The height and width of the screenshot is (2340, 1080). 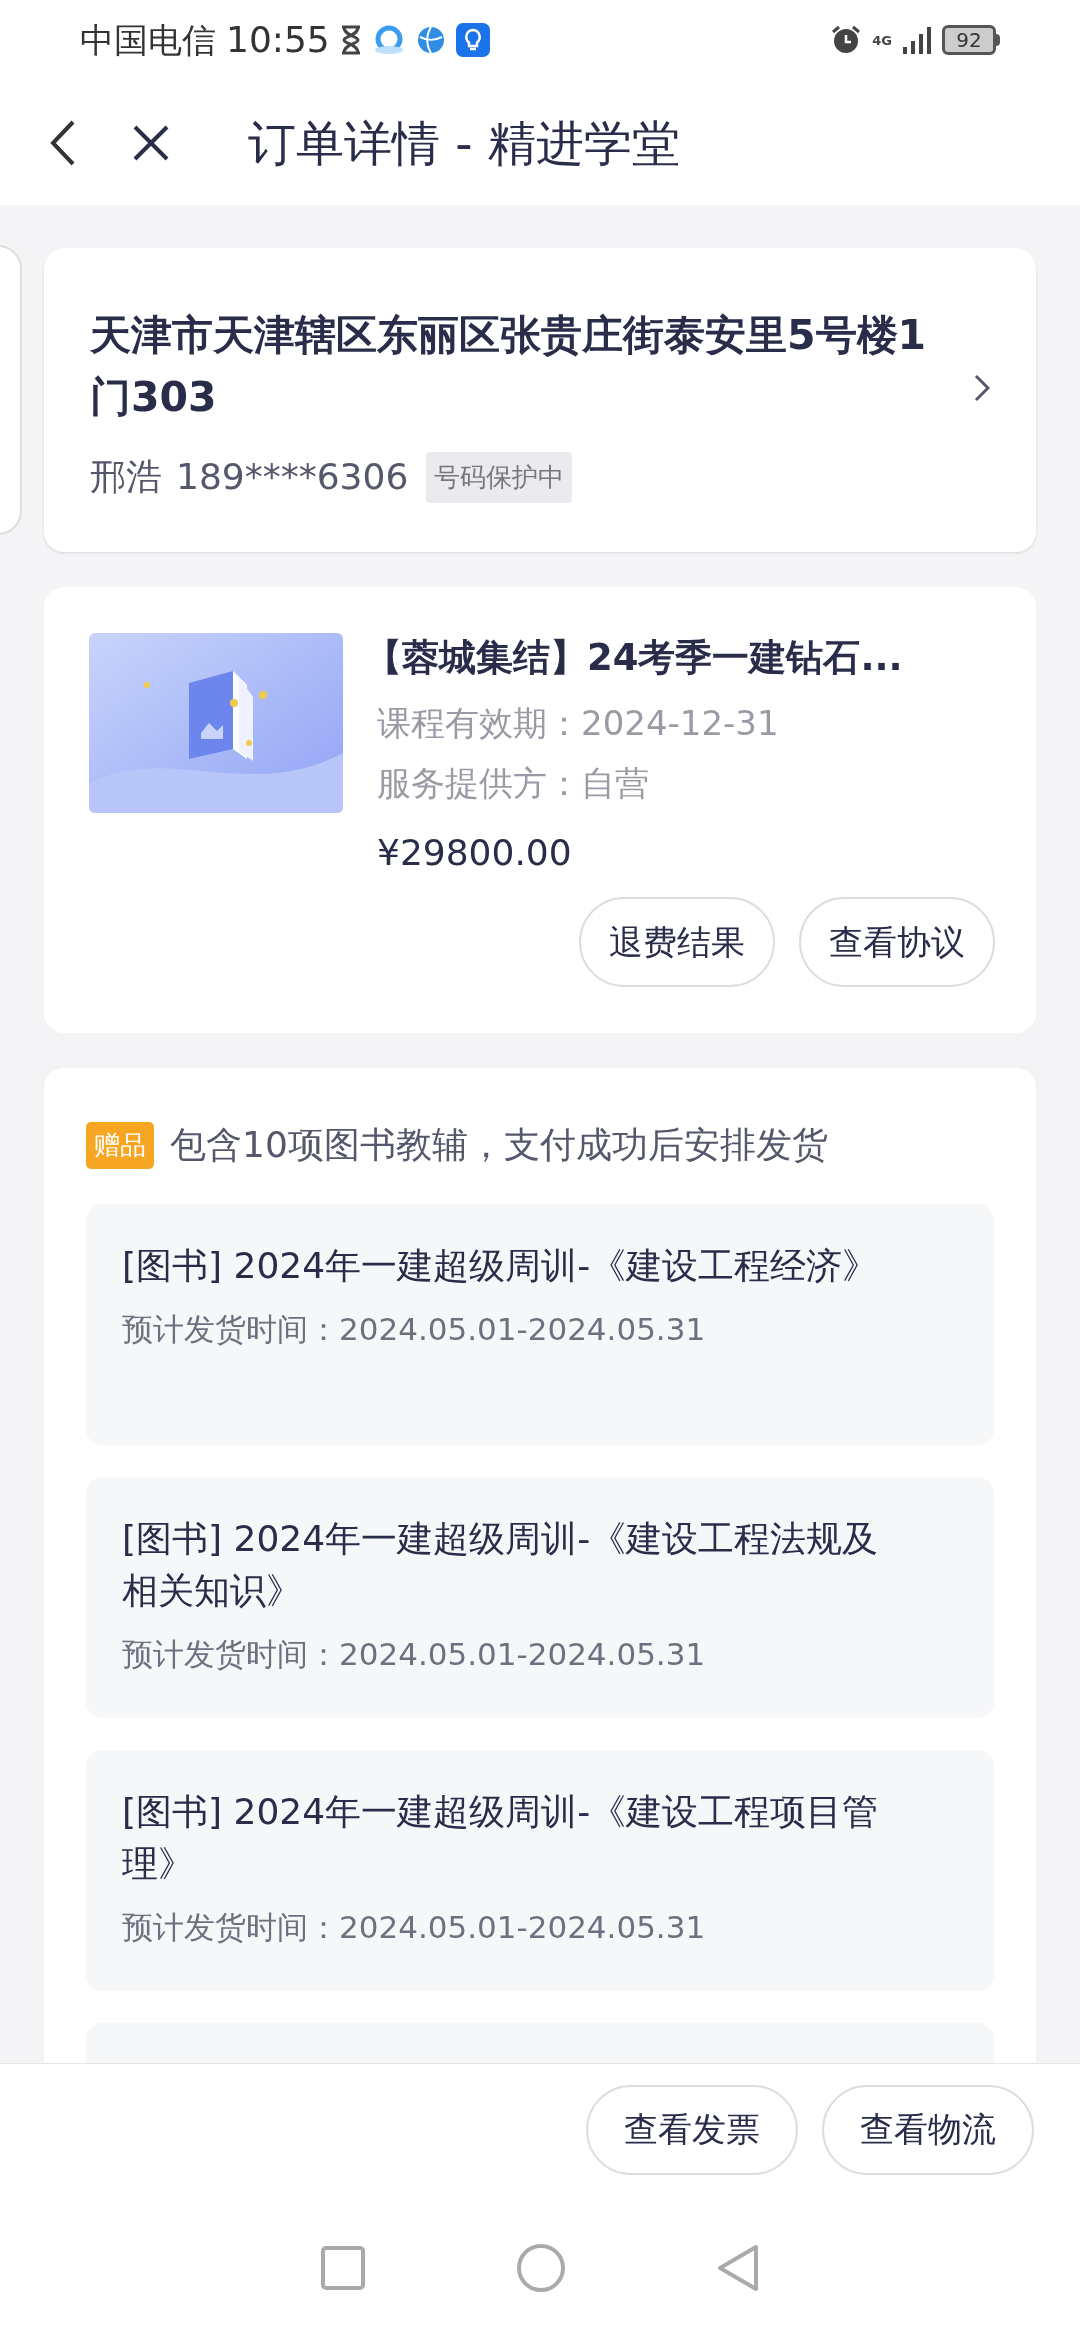 I want to click on phone-number: 189****6306, so click(x=292, y=477).